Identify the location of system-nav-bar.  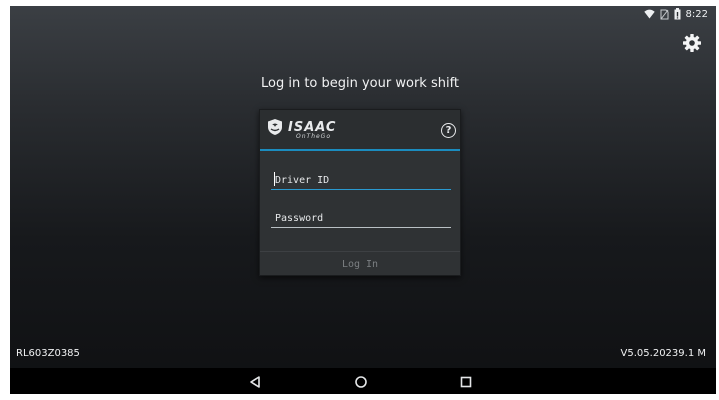
(363, 381).